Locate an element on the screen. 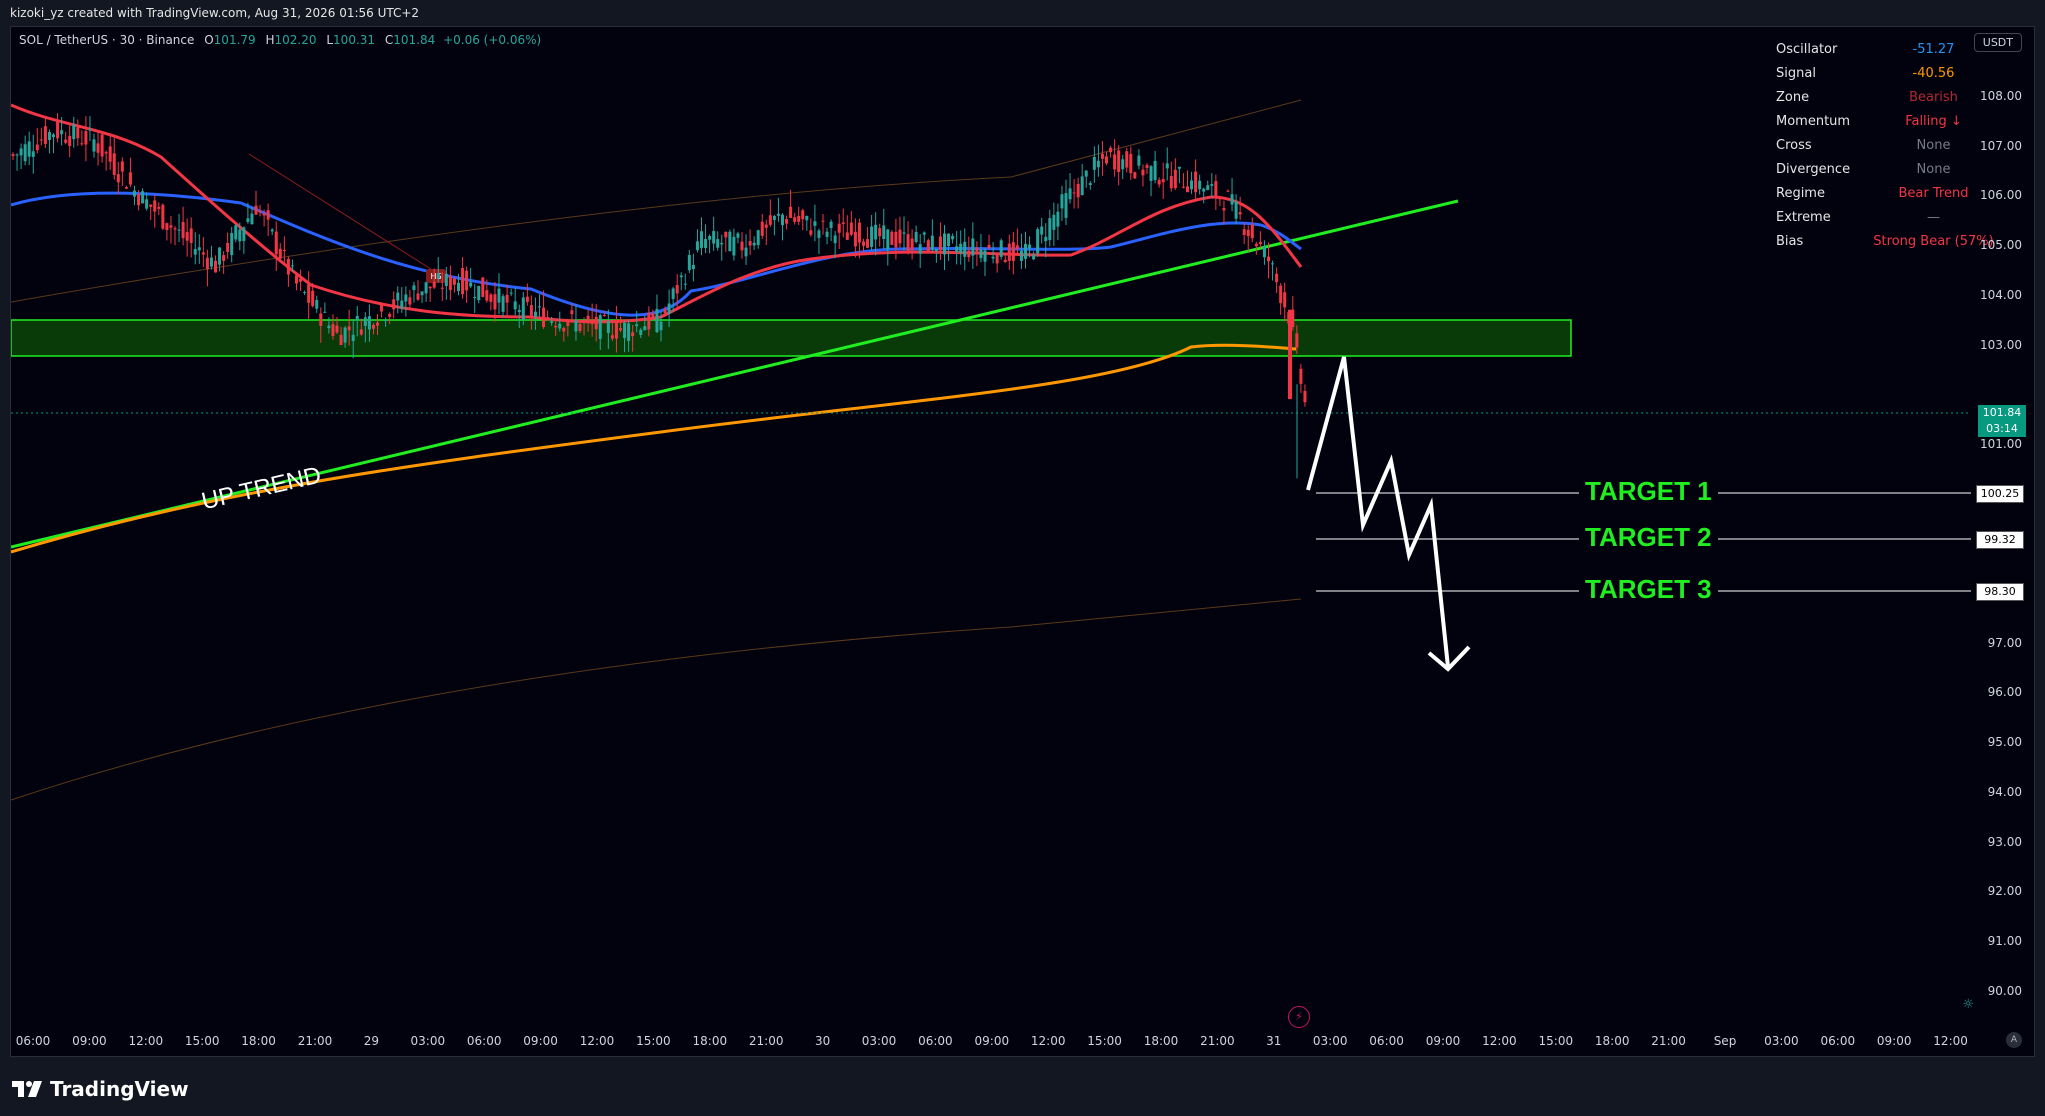 This screenshot has width=2045, height=1116. oscillator-key: Extreme is located at coordinates (1803, 217).